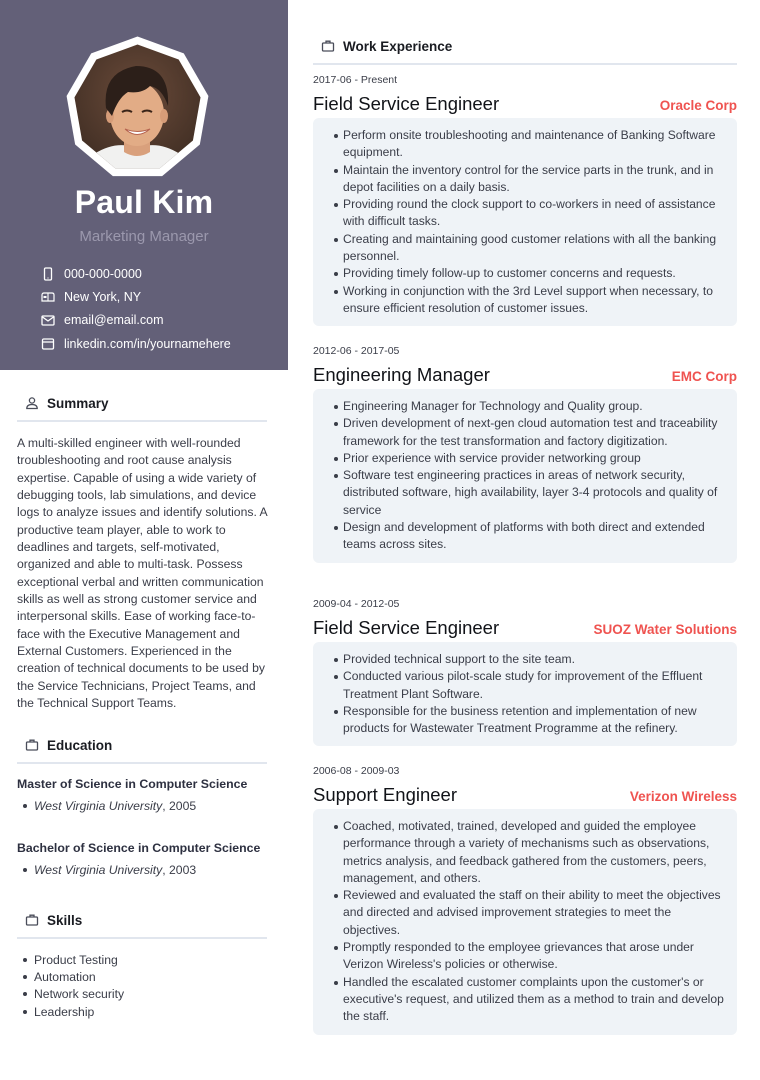 The width and height of the screenshot is (760, 1080). What do you see at coordinates (142, 421) in the screenshot?
I see `summary-divider` at bounding box center [142, 421].